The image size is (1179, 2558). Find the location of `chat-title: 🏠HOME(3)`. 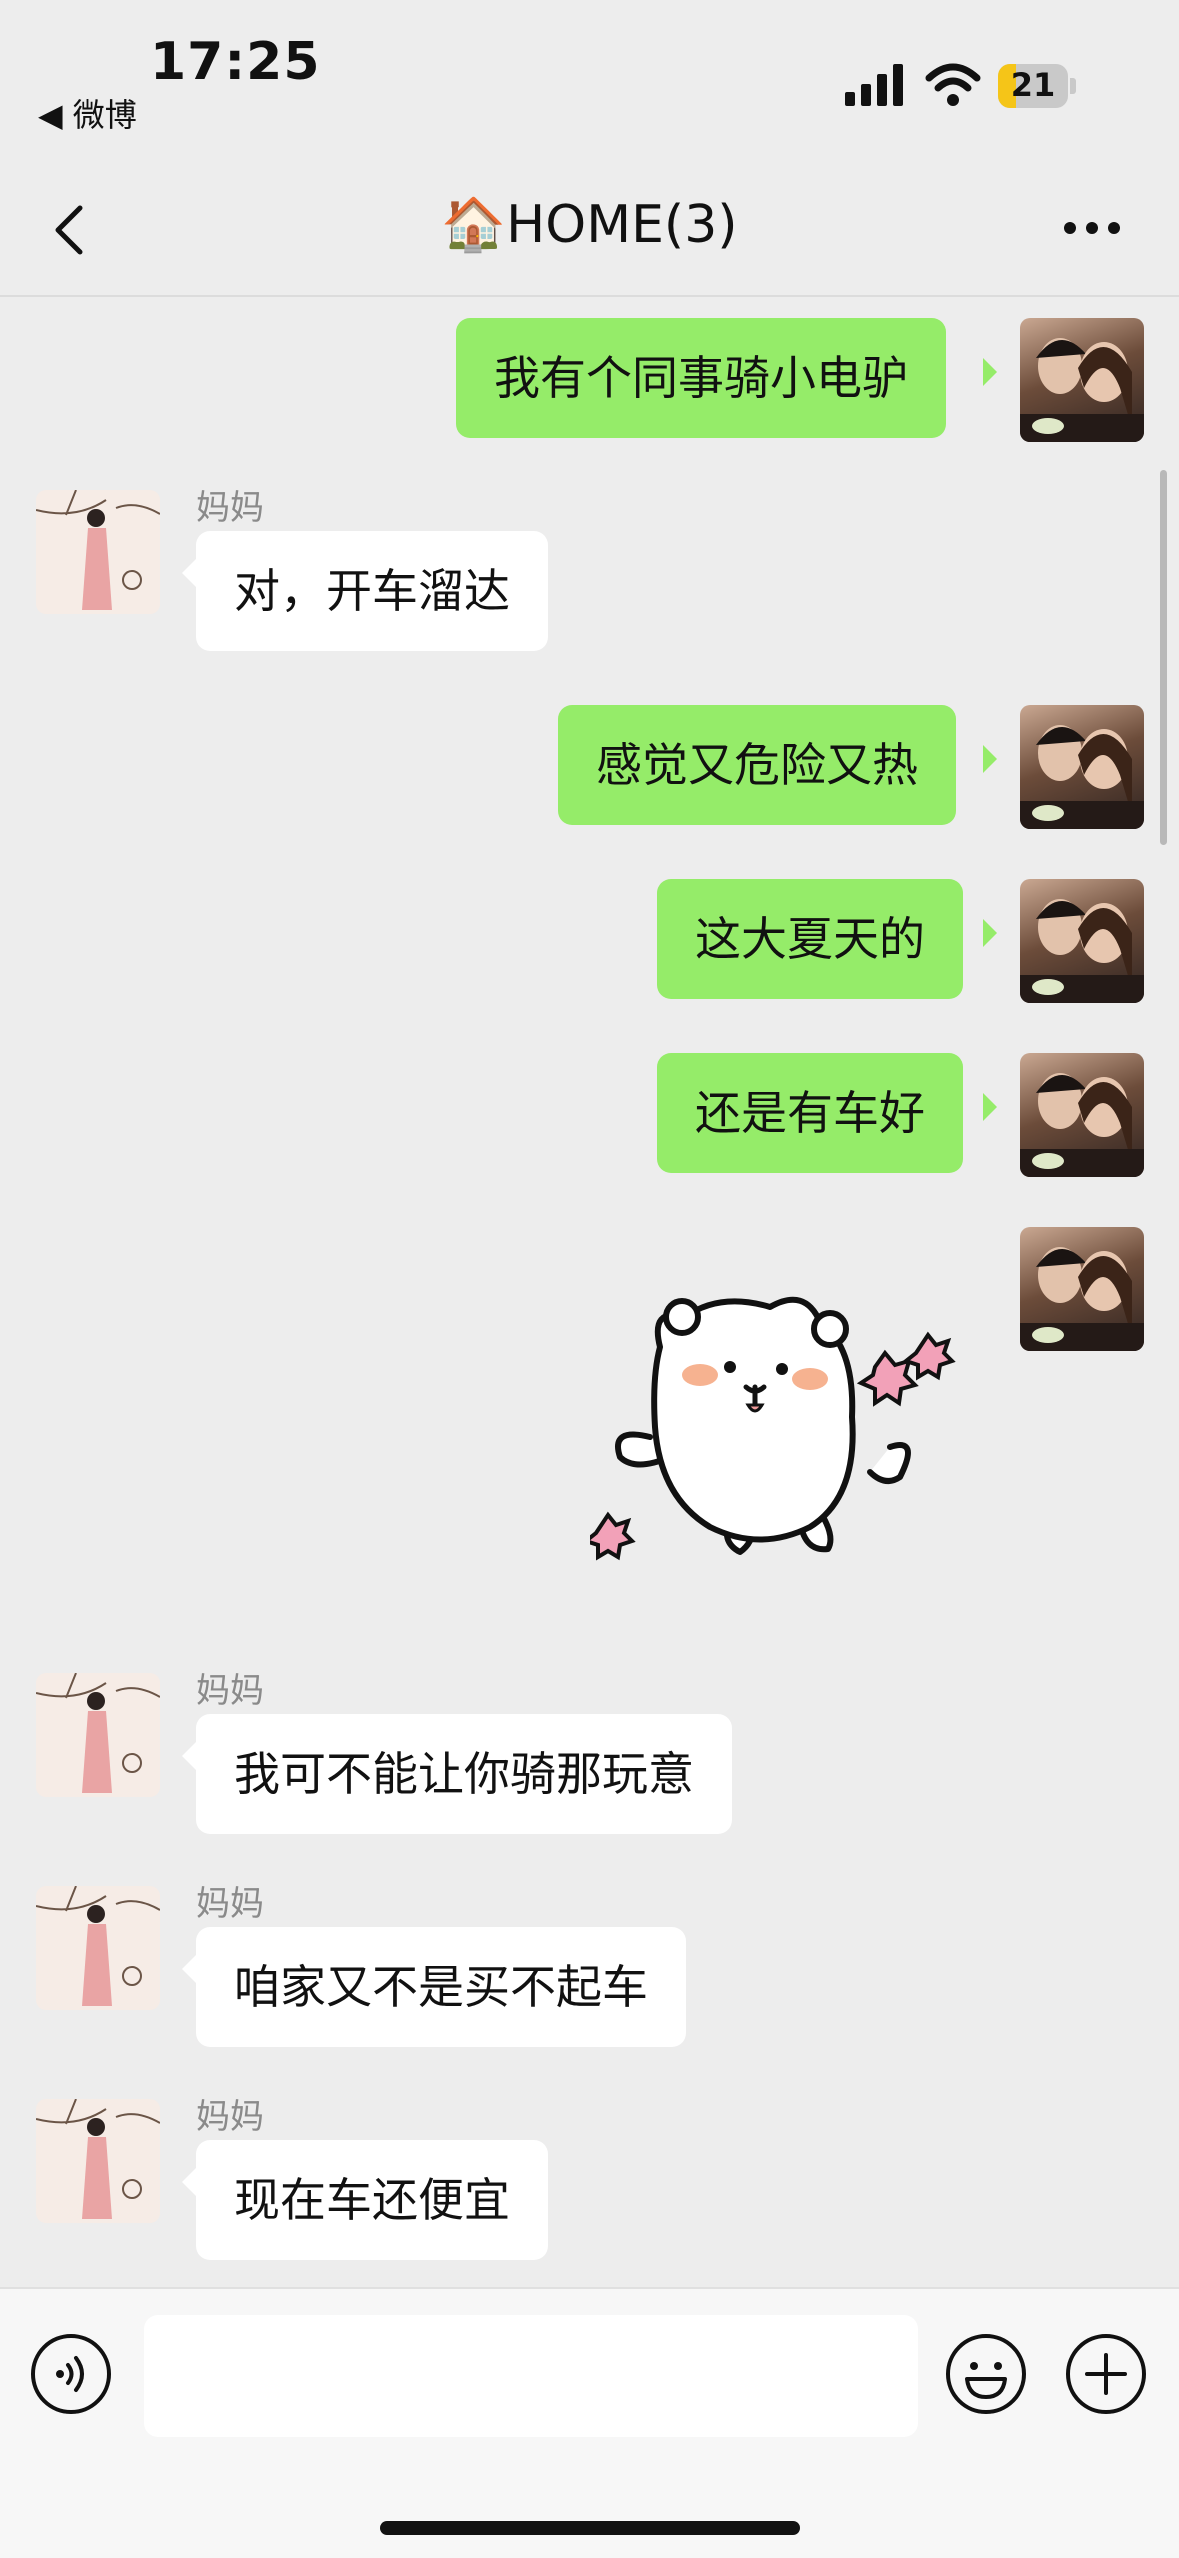

chat-title: 🏠HOME(3) is located at coordinates (589, 225).